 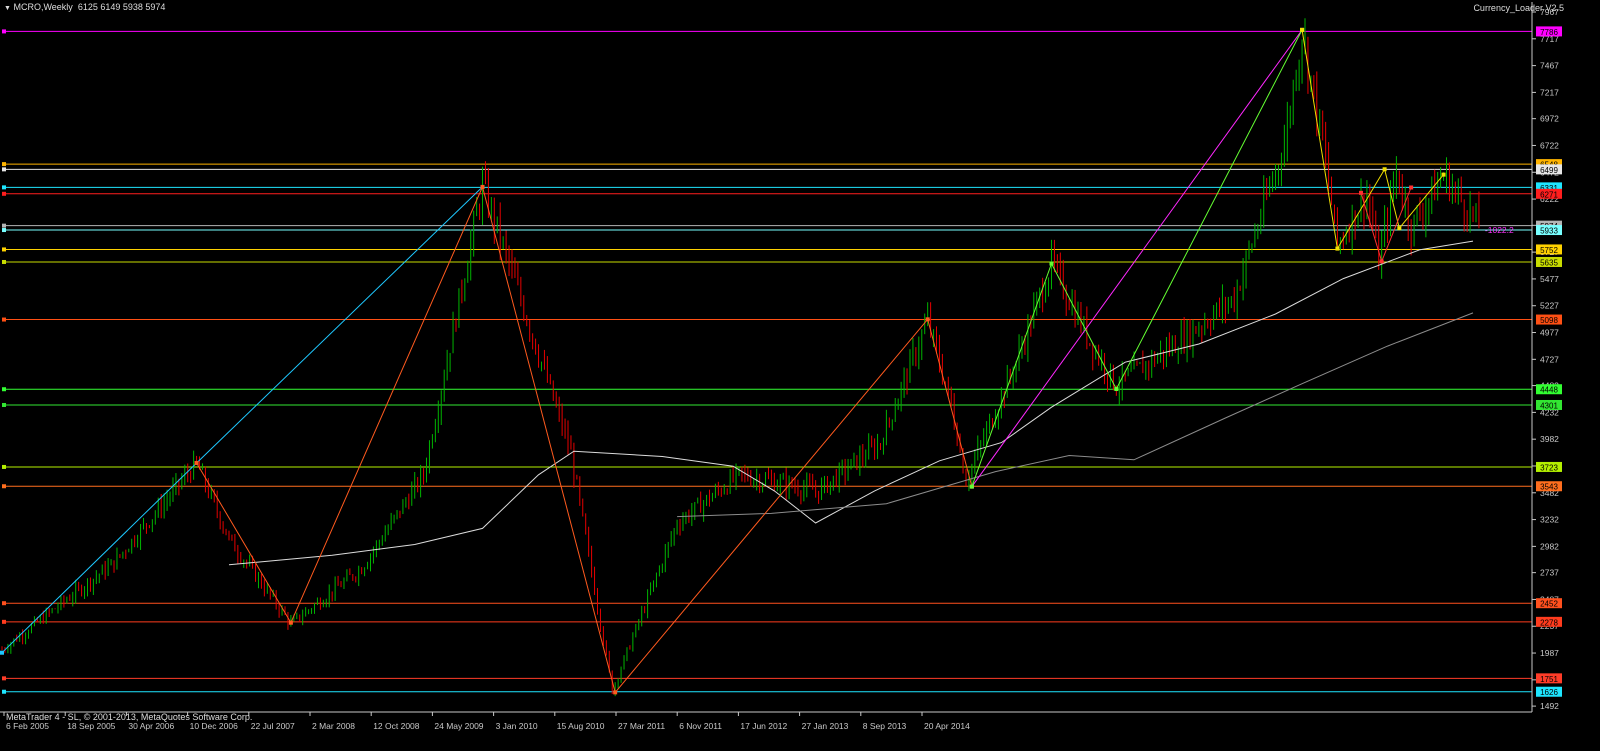 What do you see at coordinates (1549, 320) in the screenshot?
I see `level-label: 5098` at bounding box center [1549, 320].